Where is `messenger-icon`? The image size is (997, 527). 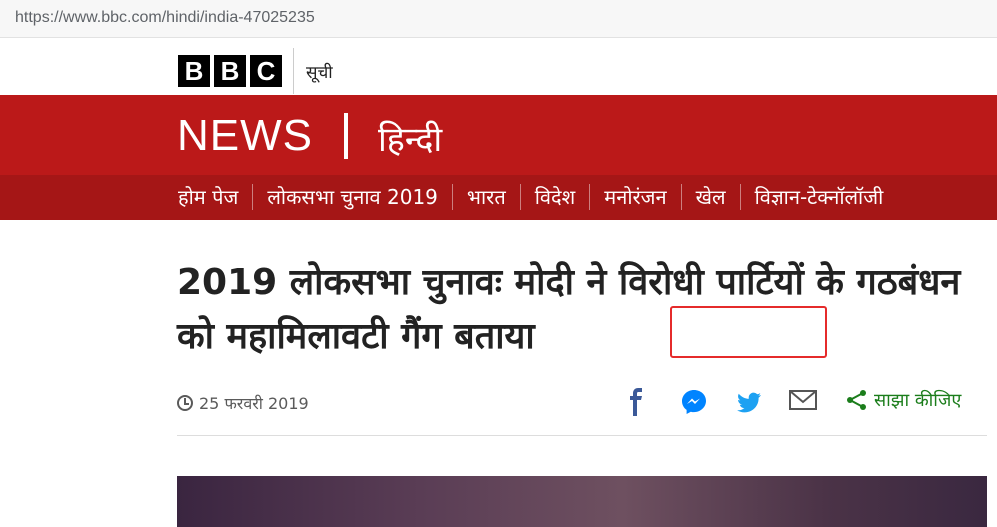 messenger-icon is located at coordinates (694, 402).